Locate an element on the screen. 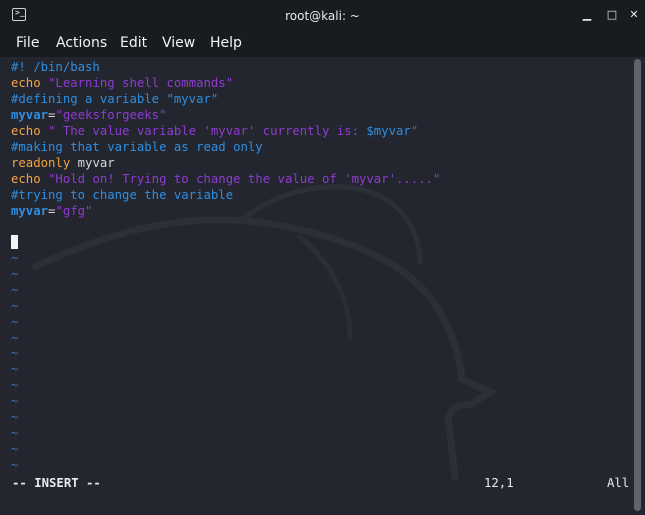 The width and height of the screenshot is (645, 515). code-line: #trying to change the variable is located at coordinates (225, 195).